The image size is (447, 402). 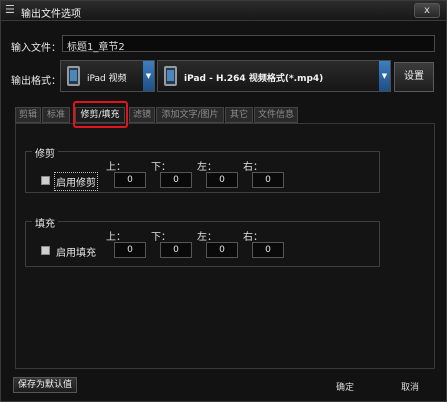 I want to click on trim-bottom-input: 0, so click(x=176, y=180).